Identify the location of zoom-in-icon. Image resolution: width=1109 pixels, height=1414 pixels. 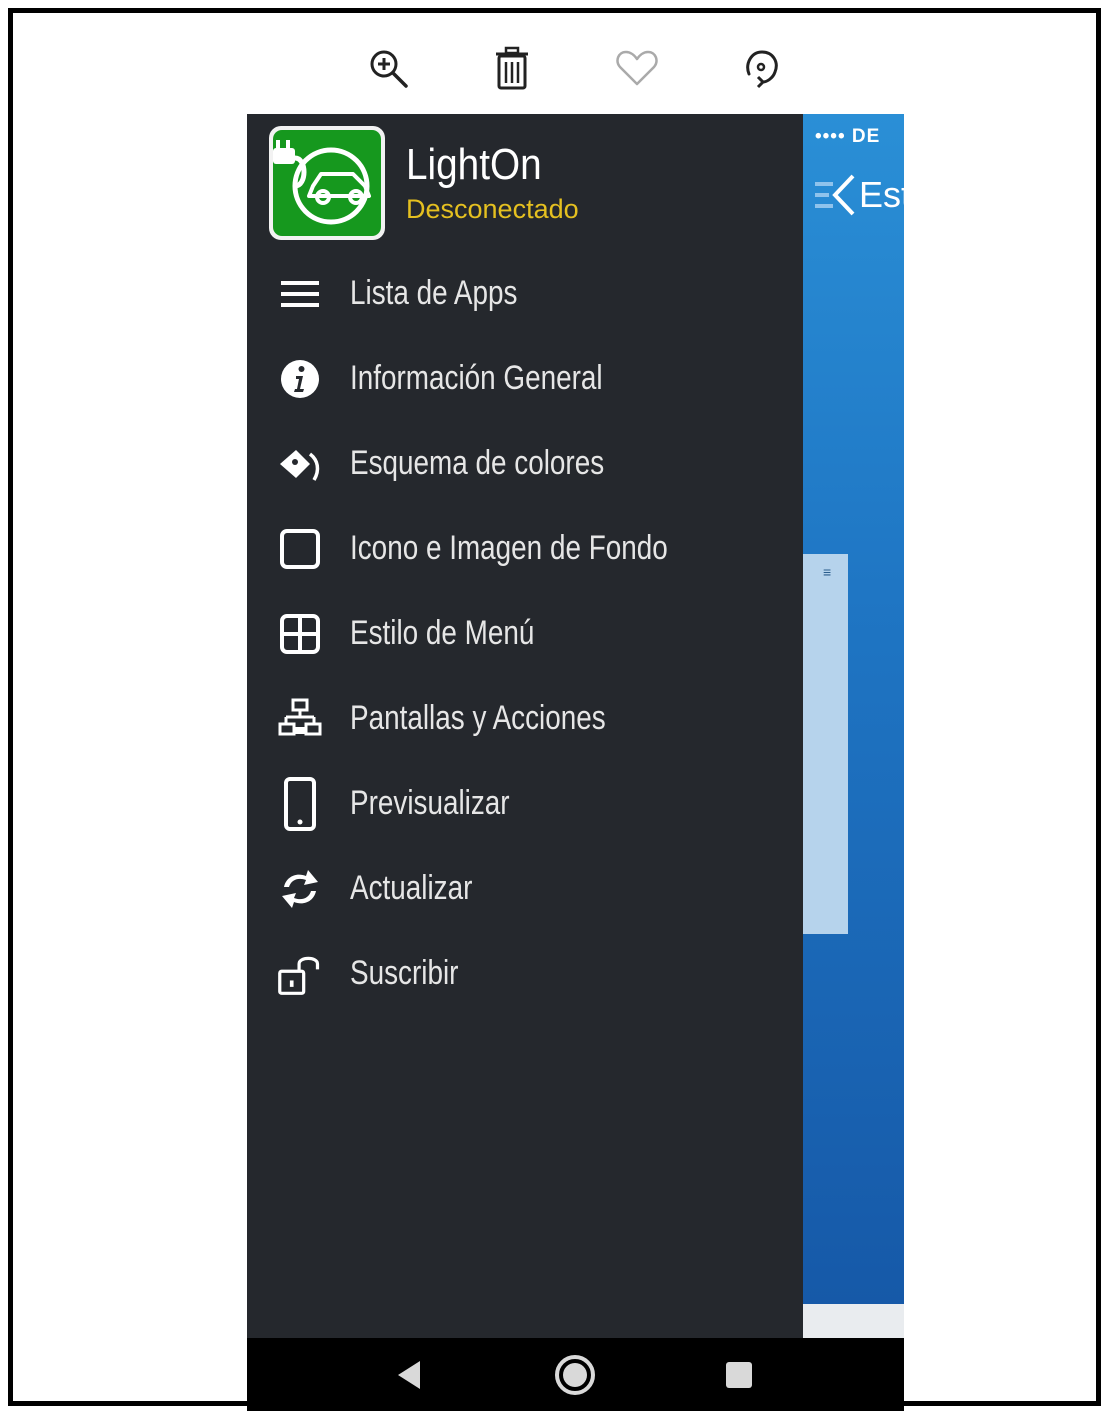
(389, 69).